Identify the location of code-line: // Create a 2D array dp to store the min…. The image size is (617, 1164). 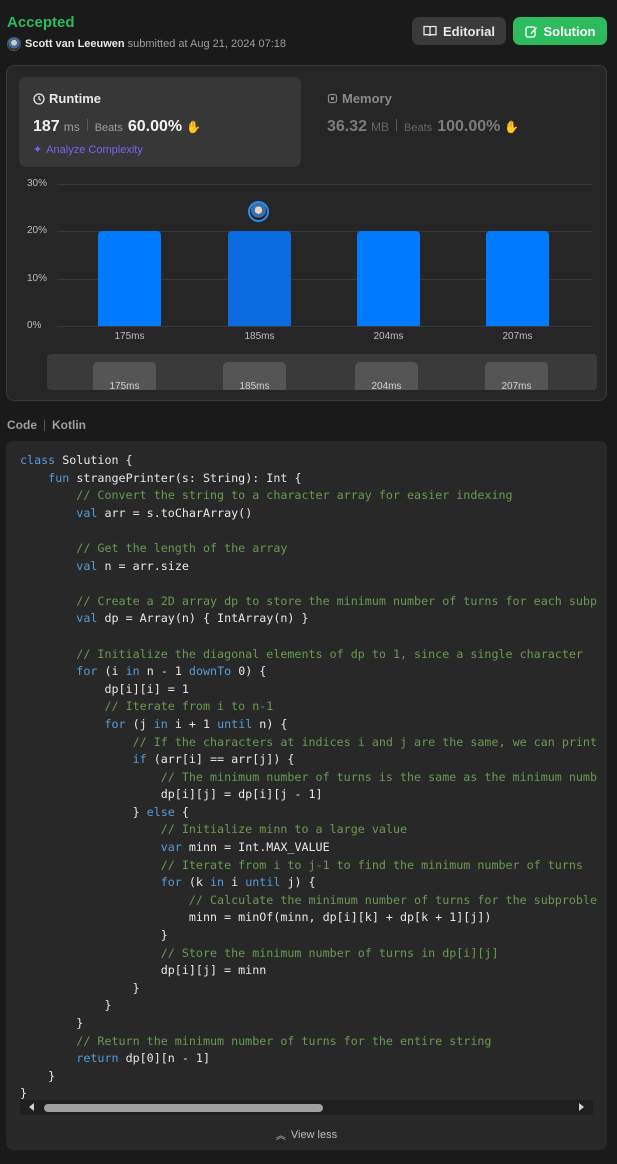
(336, 600).